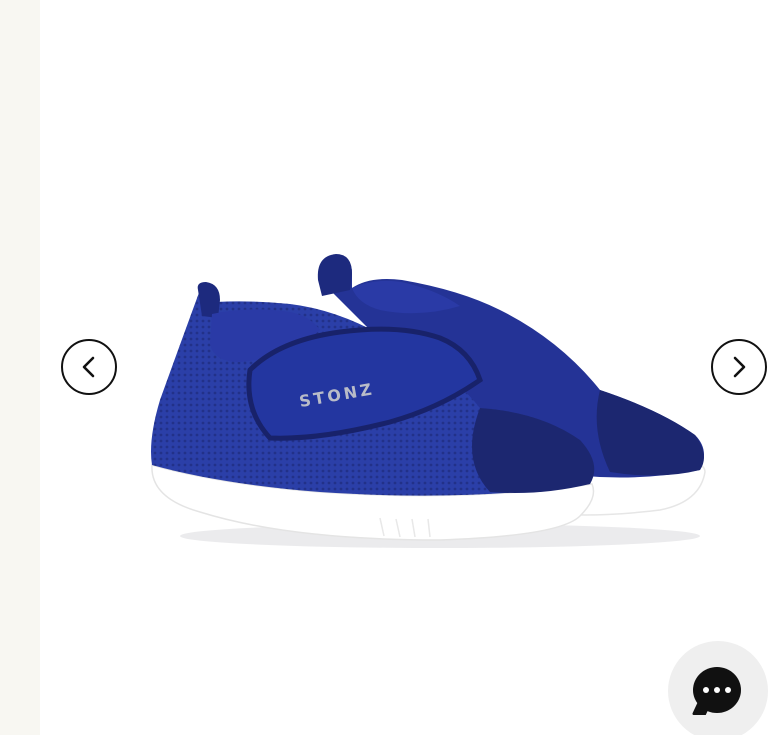 The image size is (768, 735). I want to click on next-image-button, so click(739, 367).